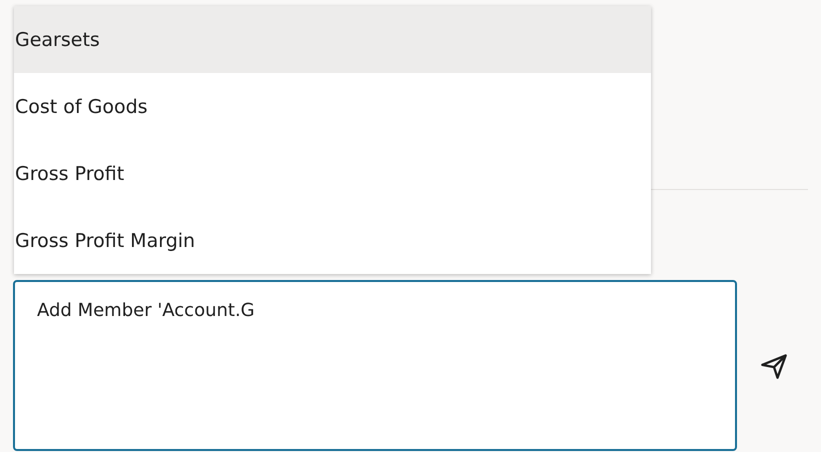 This screenshot has width=821, height=472. What do you see at coordinates (332, 173) in the screenshot?
I see `menu-item: Gross Profit` at bounding box center [332, 173].